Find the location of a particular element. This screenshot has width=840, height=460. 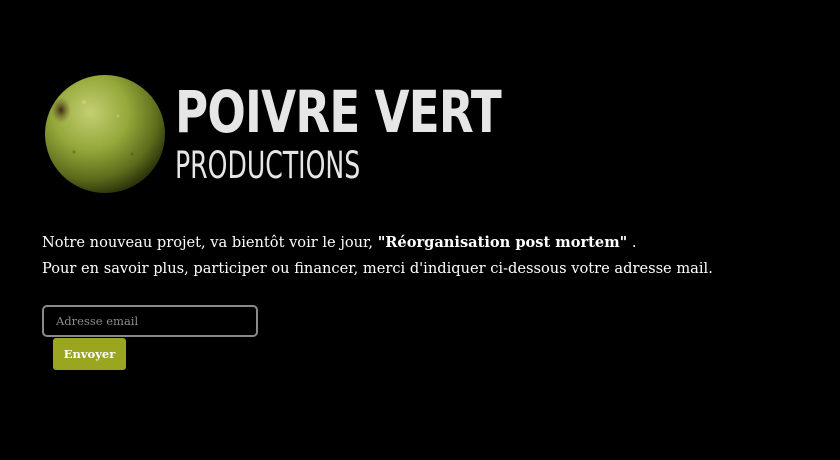

submit-button: Envoyer is located at coordinates (89, 354).